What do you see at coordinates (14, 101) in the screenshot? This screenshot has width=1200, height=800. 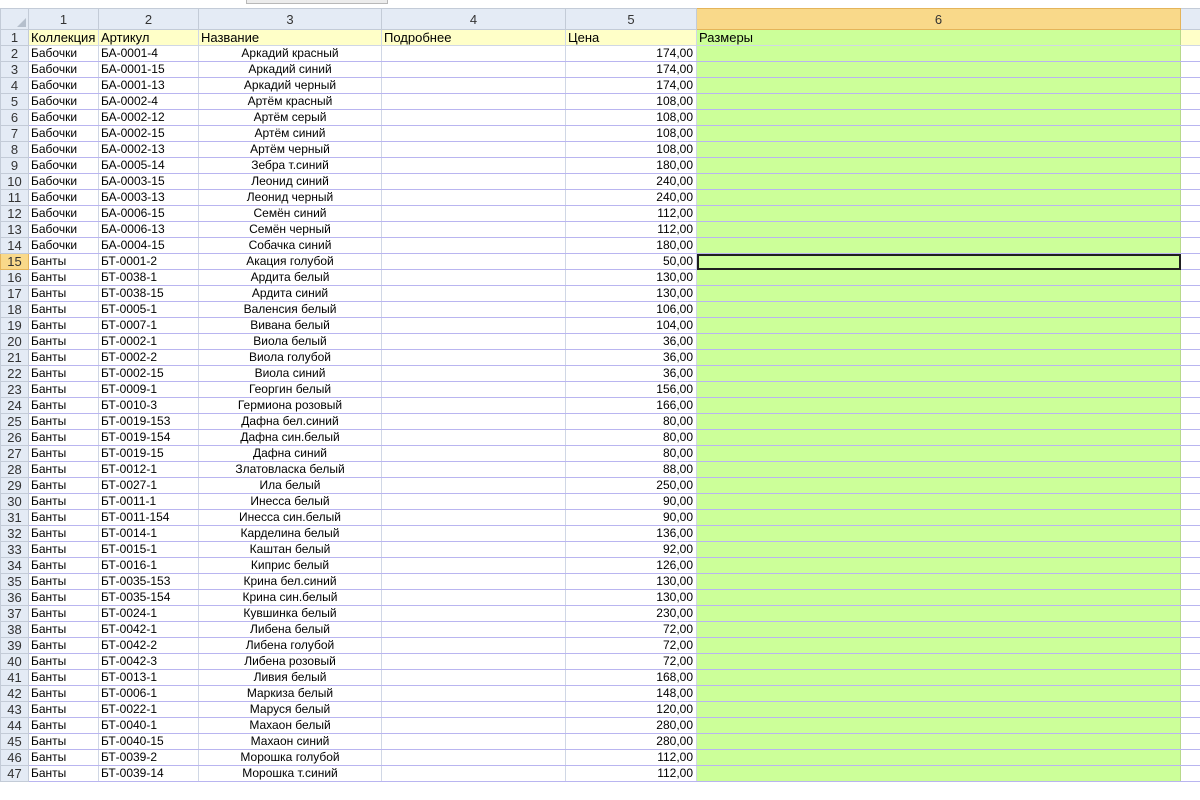 I see `row-header: 5` at bounding box center [14, 101].